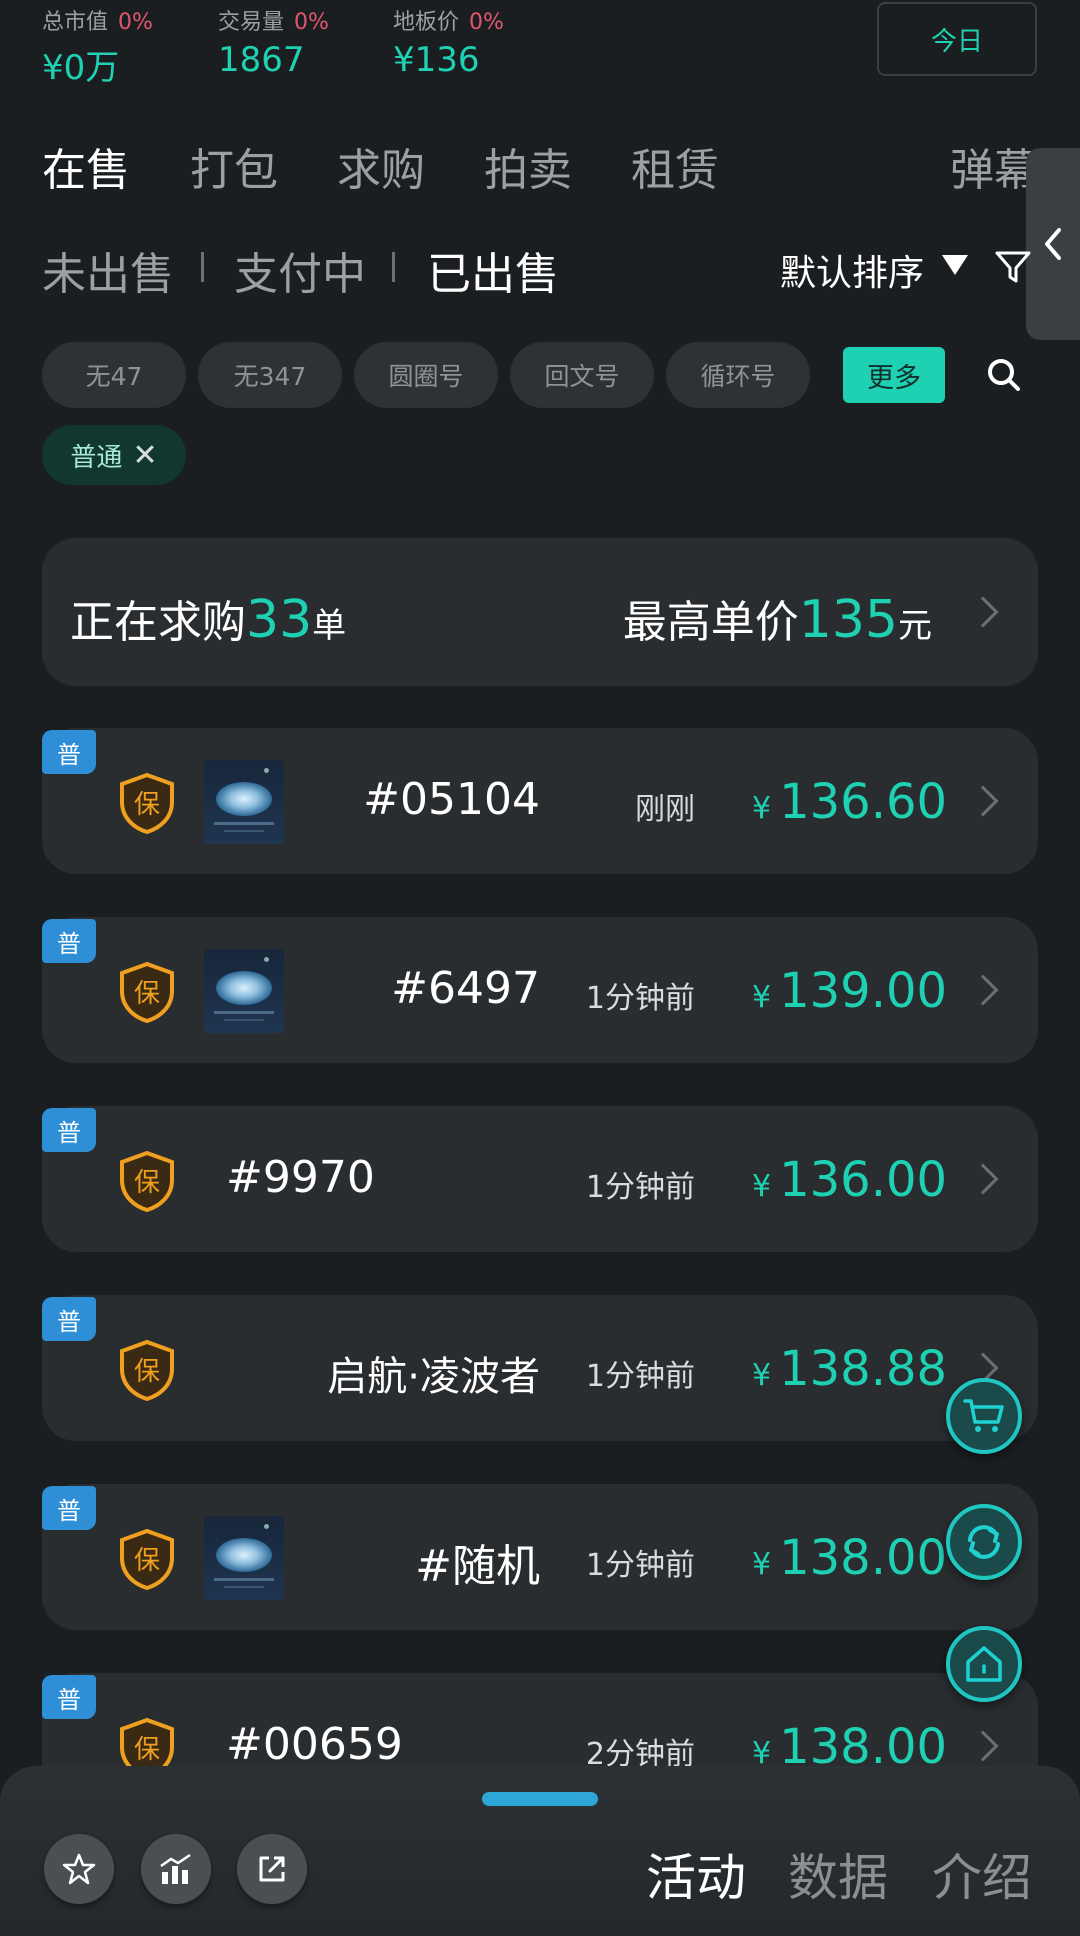 This screenshot has width=1080, height=1936. Describe the element at coordinates (279, 620) in the screenshot. I see `buy-orders-number: 33` at that location.